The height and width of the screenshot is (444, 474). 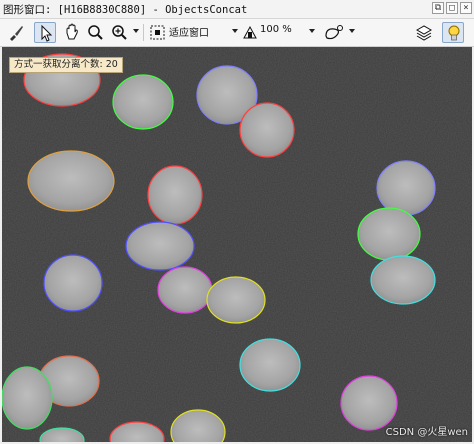 I want to click on region-draw-icon, so click(x=334, y=32).